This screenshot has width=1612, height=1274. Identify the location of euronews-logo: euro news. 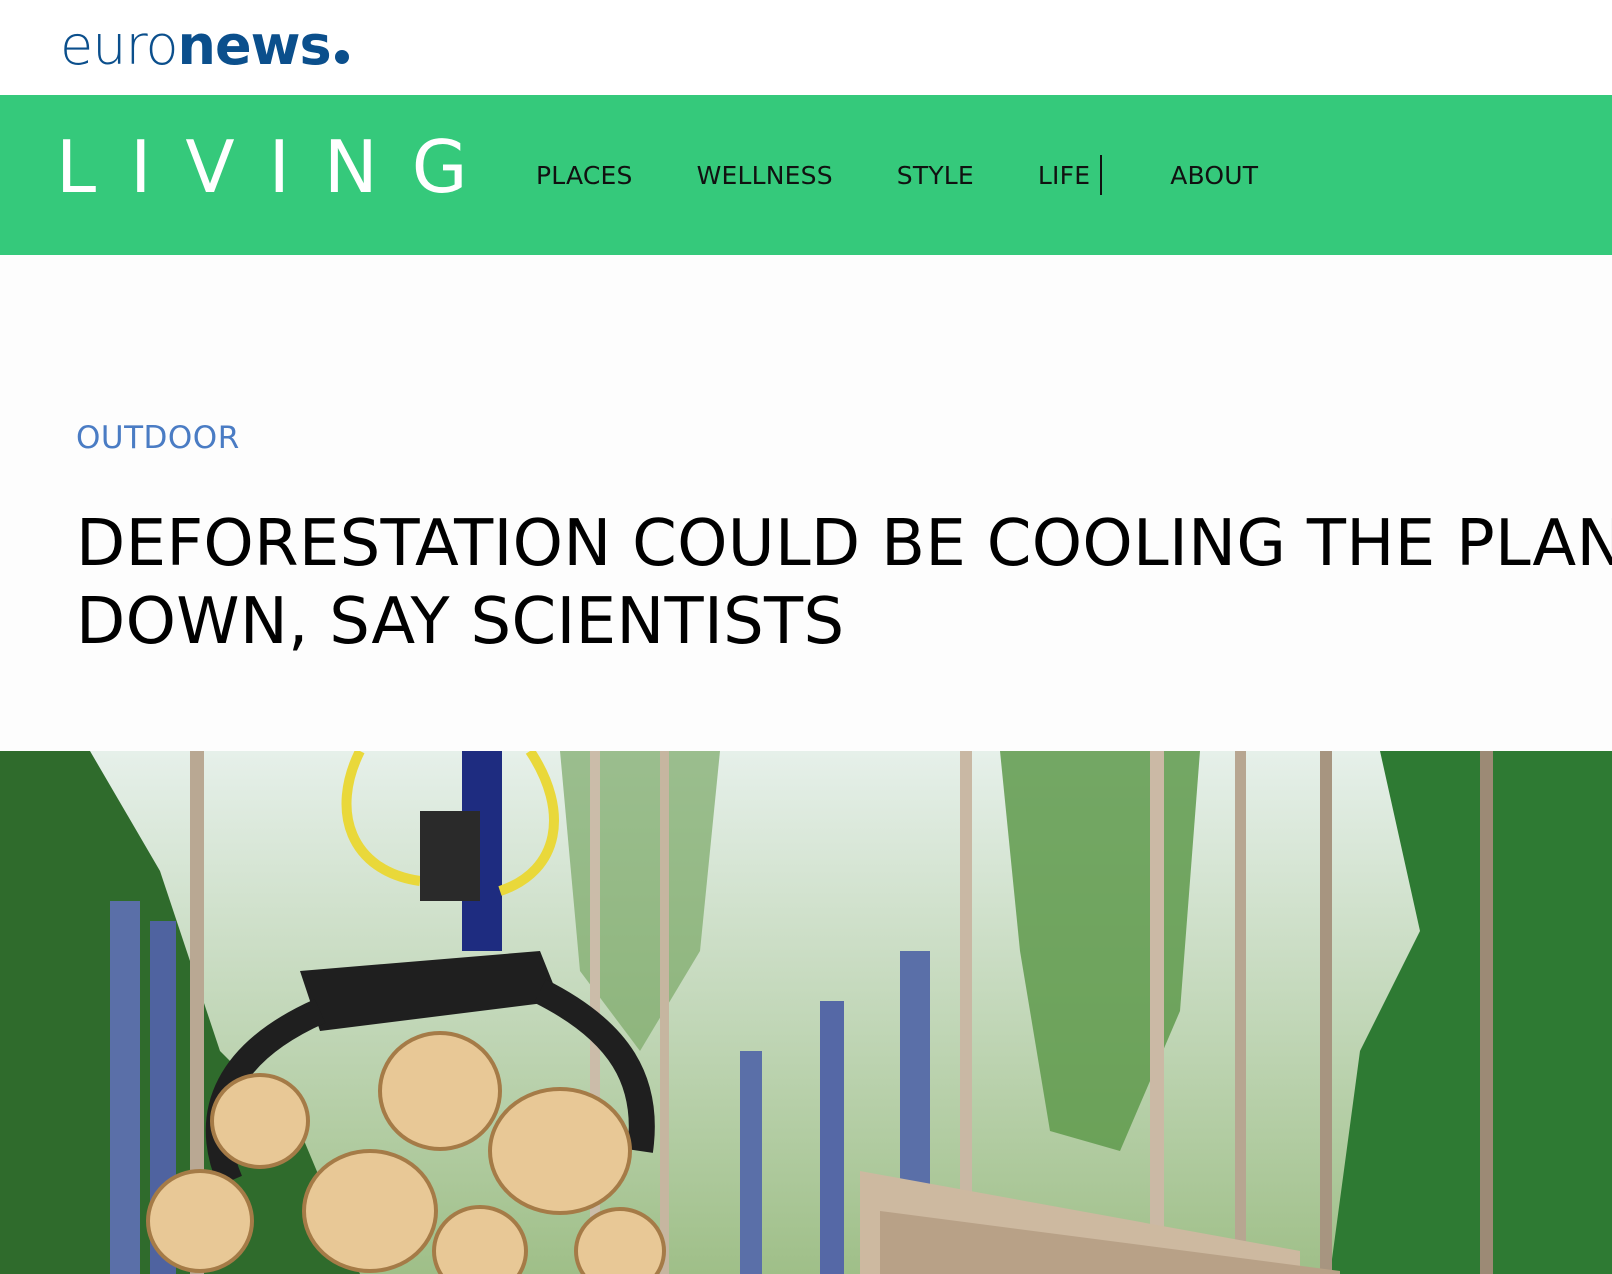
(204, 45).